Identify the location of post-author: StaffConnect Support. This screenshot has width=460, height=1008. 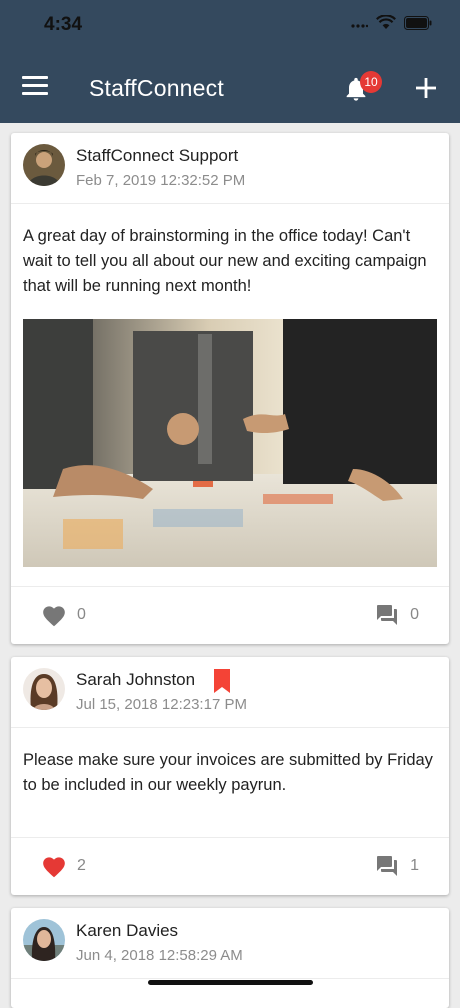
(157, 156).